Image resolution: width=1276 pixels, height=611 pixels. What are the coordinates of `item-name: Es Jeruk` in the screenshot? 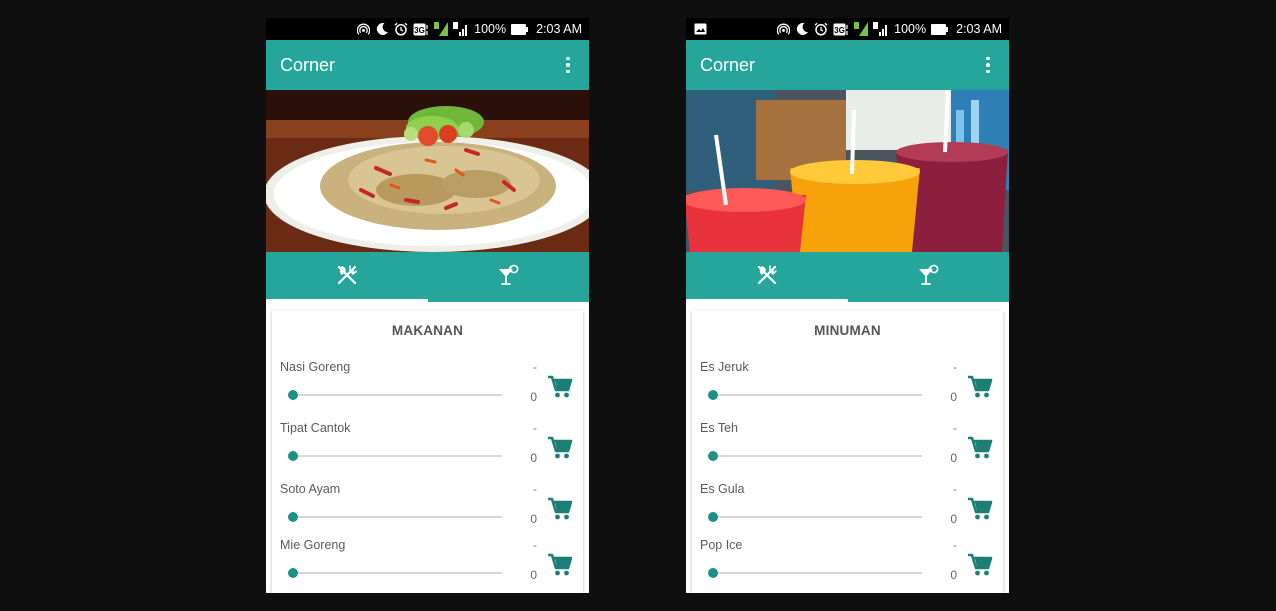 It's located at (724, 367).